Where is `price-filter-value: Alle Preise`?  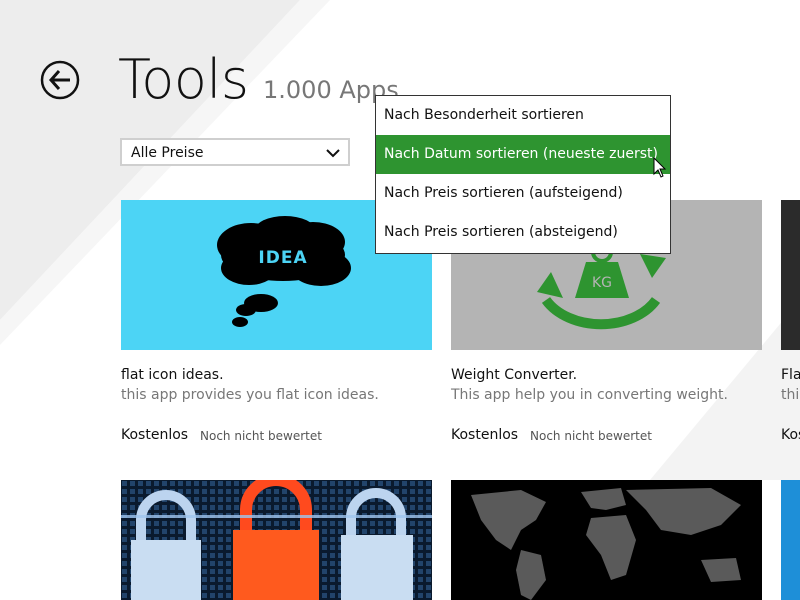
price-filter-value: Alle Preise is located at coordinates (167, 153).